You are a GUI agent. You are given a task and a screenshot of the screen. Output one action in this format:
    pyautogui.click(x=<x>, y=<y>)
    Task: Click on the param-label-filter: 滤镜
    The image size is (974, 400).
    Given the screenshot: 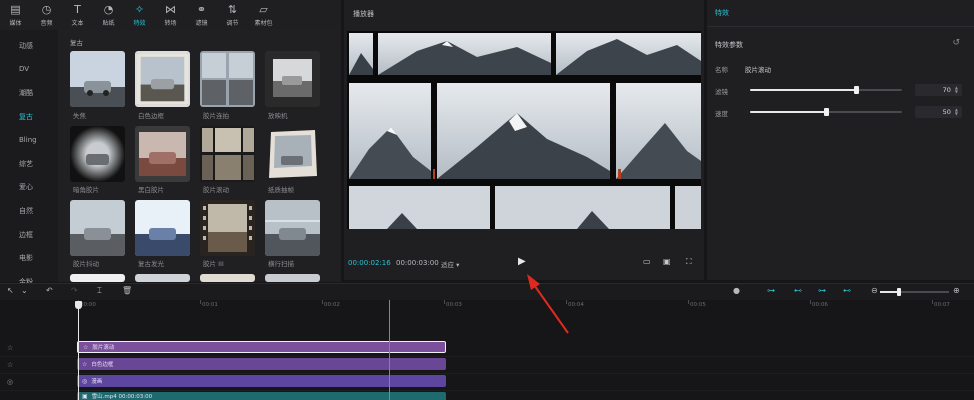 What is the action you would take?
    pyautogui.click(x=721, y=92)
    